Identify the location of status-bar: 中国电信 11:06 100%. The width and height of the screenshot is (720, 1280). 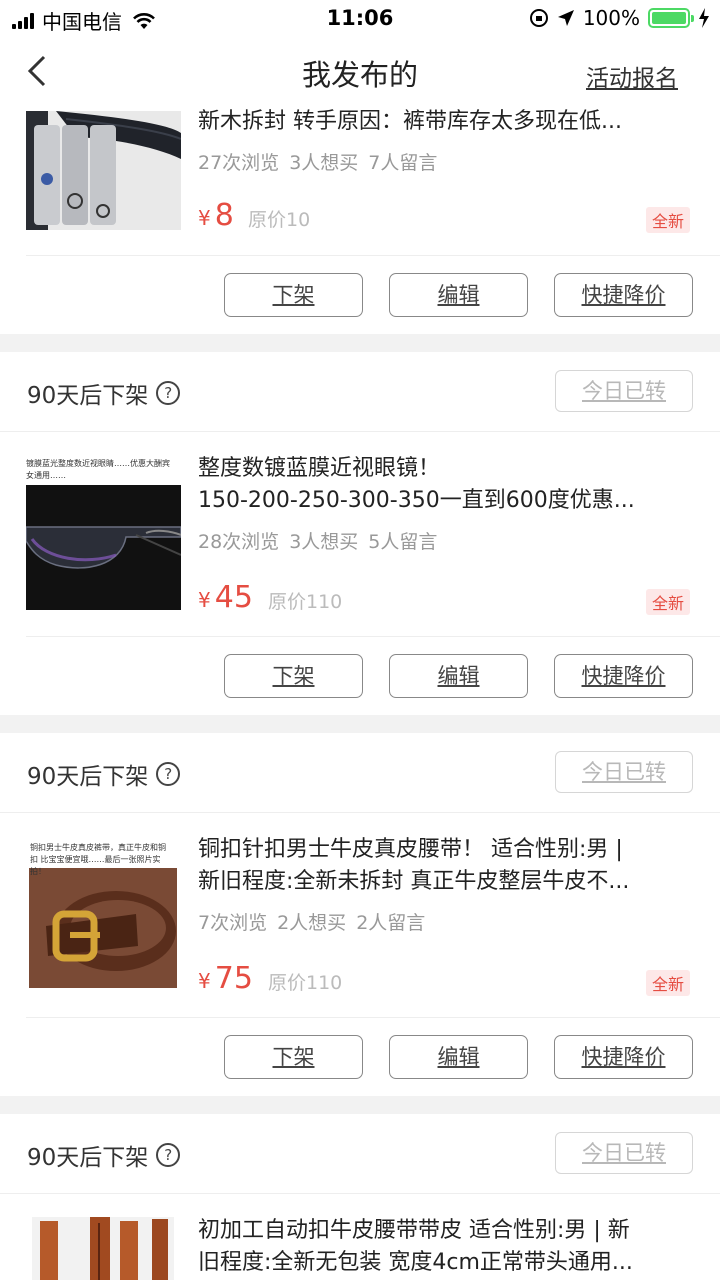
(360, 20).